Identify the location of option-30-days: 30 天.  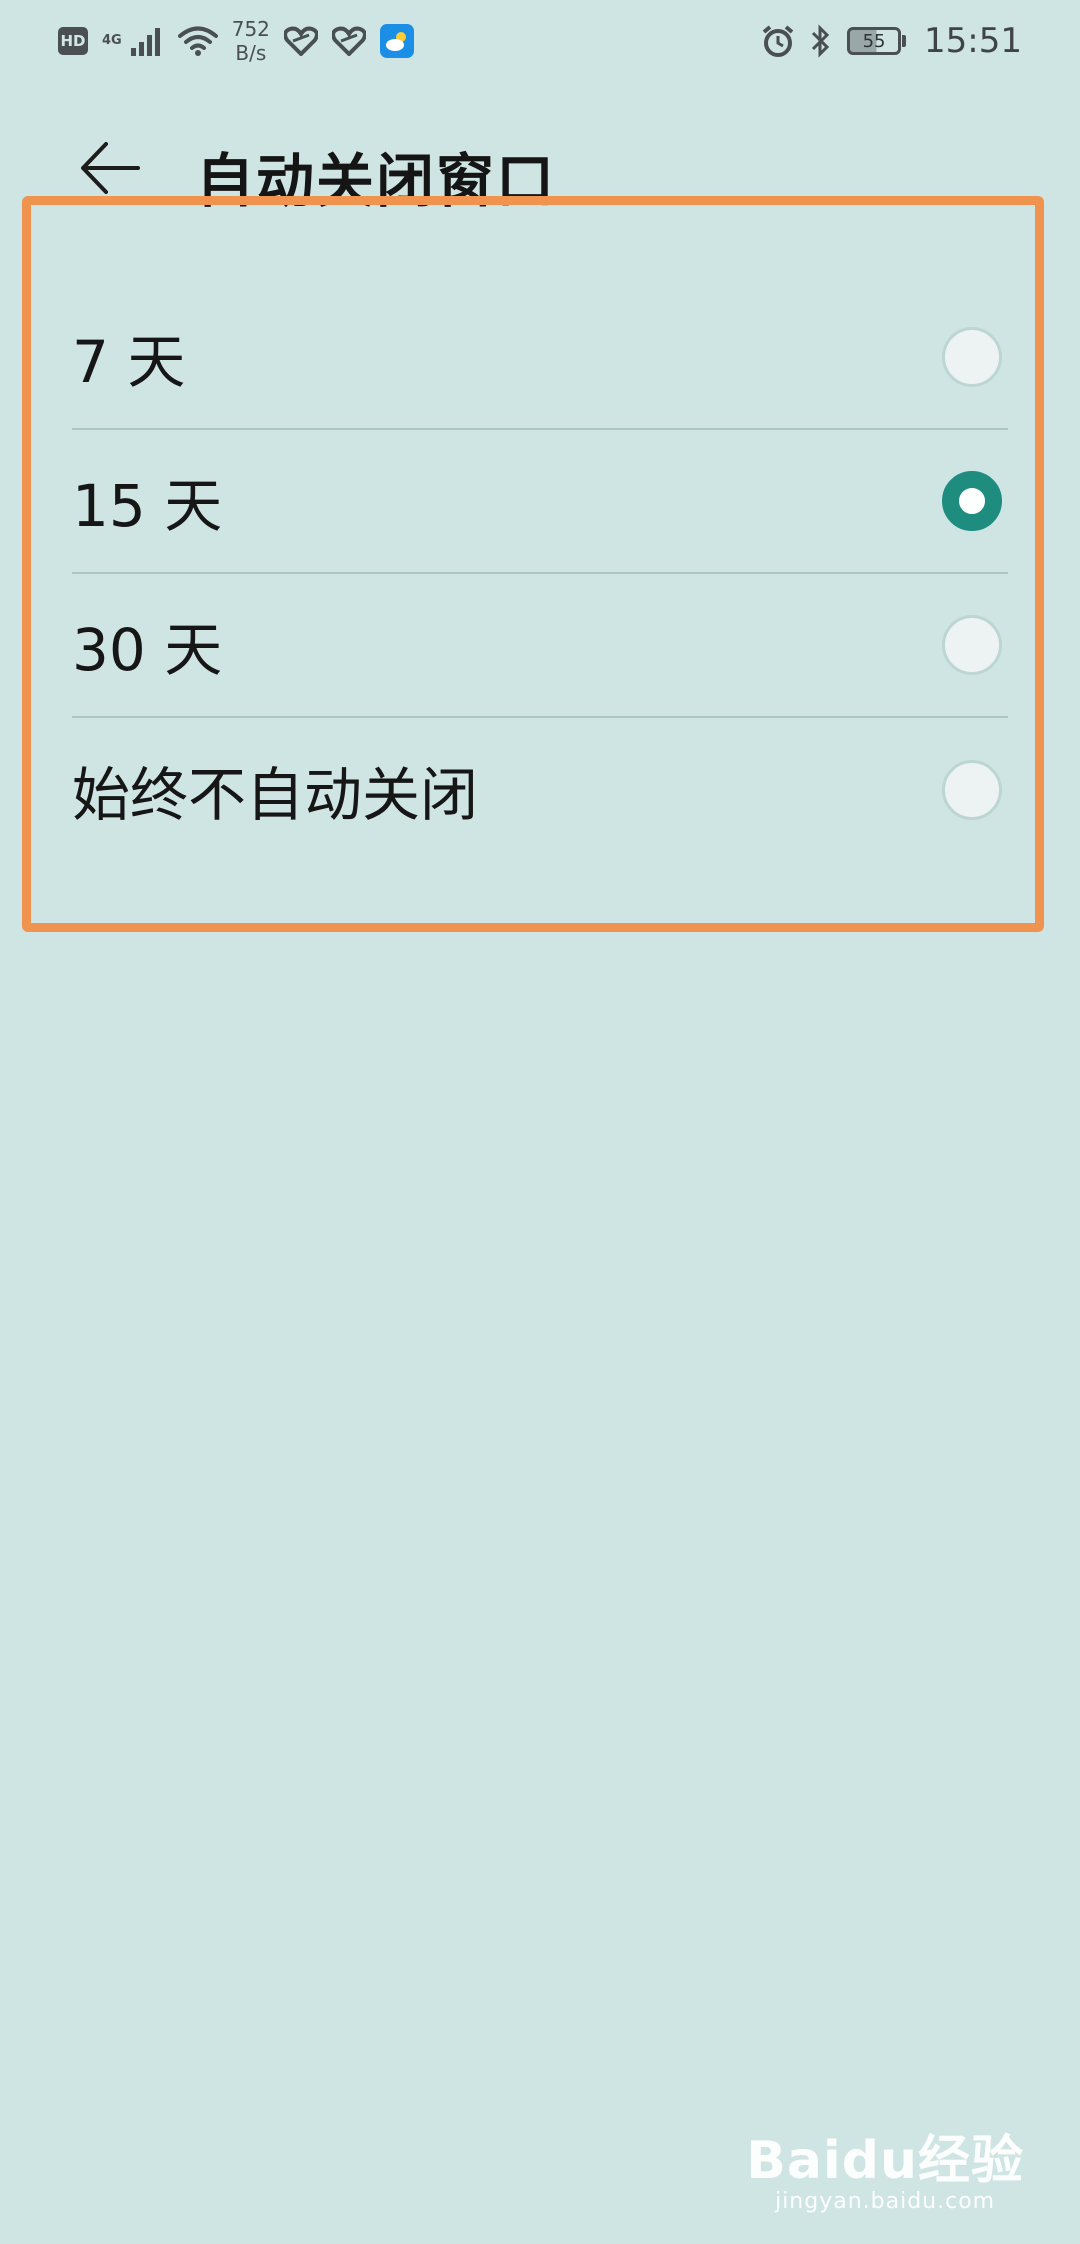
(540, 646).